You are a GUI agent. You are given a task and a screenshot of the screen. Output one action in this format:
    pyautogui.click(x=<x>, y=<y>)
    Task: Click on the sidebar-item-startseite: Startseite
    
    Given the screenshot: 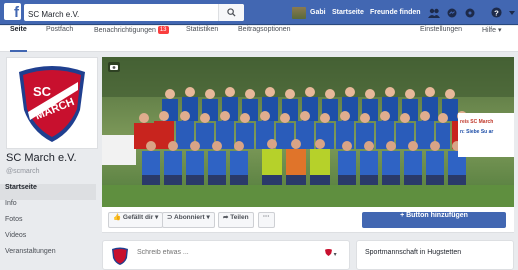 What is the action you would take?
    pyautogui.click(x=48, y=192)
    